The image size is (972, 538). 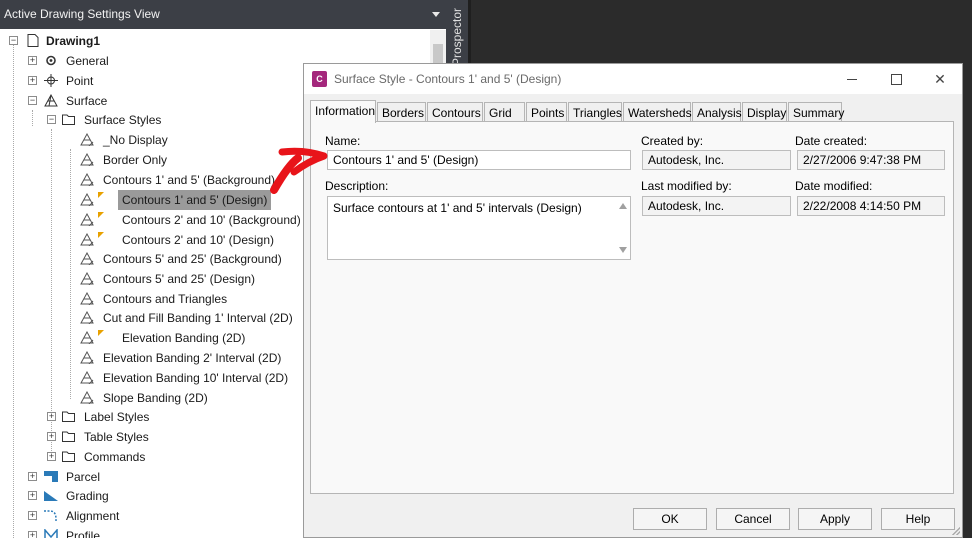 I want to click on tree-item-table-styles: + Table Styles, so click(x=150, y=437).